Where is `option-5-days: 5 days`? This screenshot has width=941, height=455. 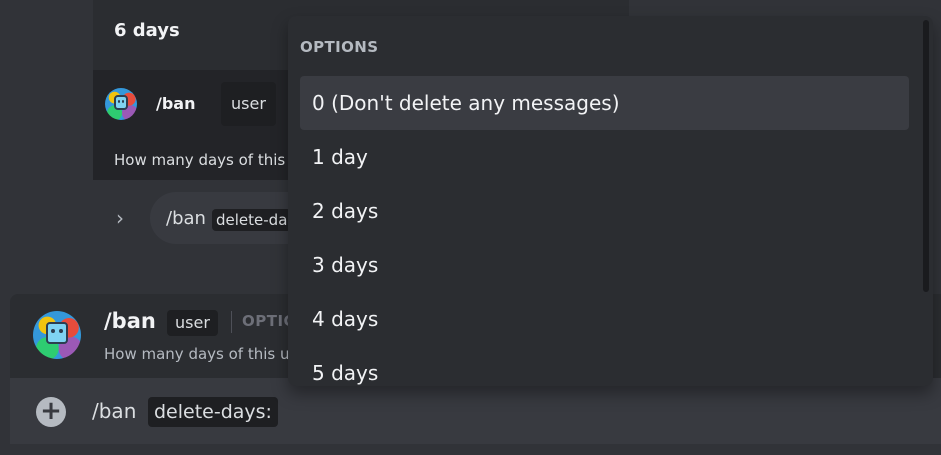
option-5-days: 5 days is located at coordinates (604, 366).